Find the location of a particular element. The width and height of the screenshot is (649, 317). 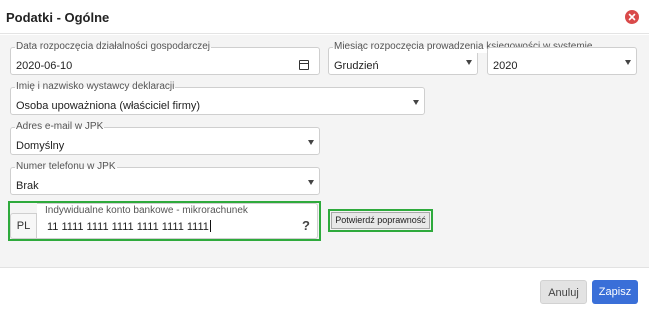

jpk-phone-select: Numer telefonu w JPK Brak is located at coordinates (165, 178).